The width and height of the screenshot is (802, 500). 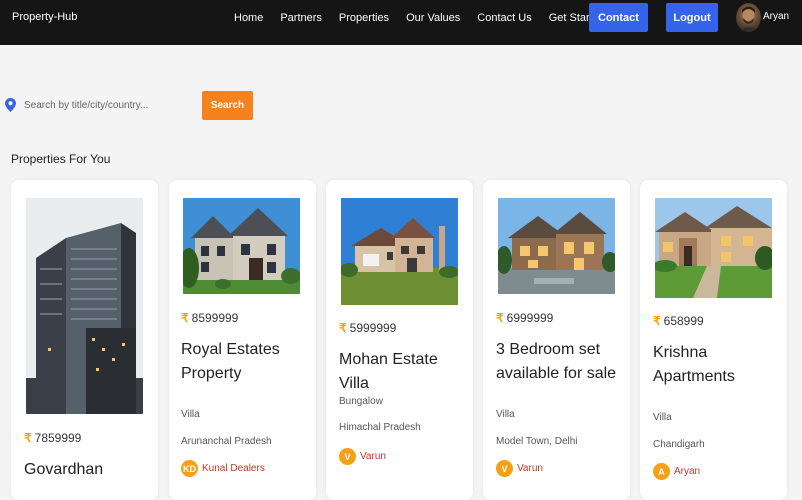 What do you see at coordinates (53, 438) in the screenshot?
I see `property-price: ₹7859999` at bounding box center [53, 438].